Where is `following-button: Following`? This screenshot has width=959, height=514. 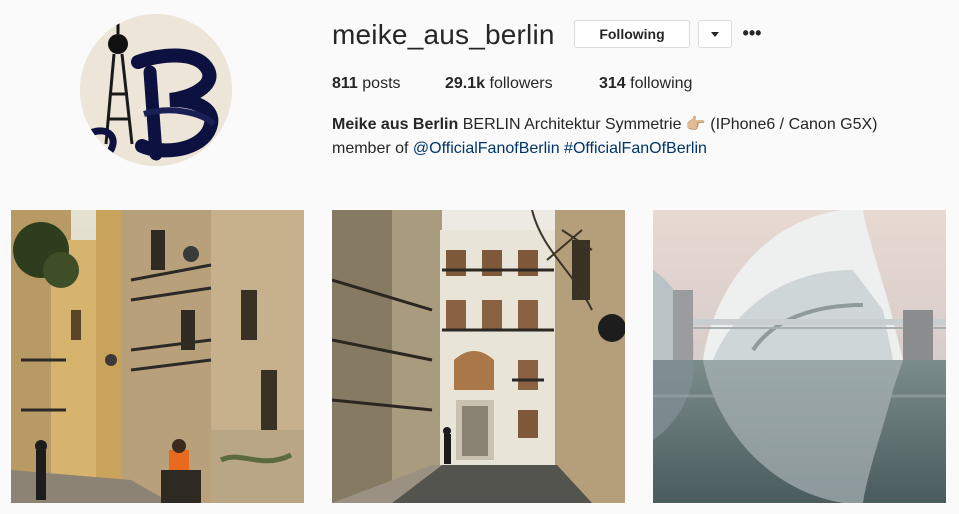 following-button: Following is located at coordinates (632, 34).